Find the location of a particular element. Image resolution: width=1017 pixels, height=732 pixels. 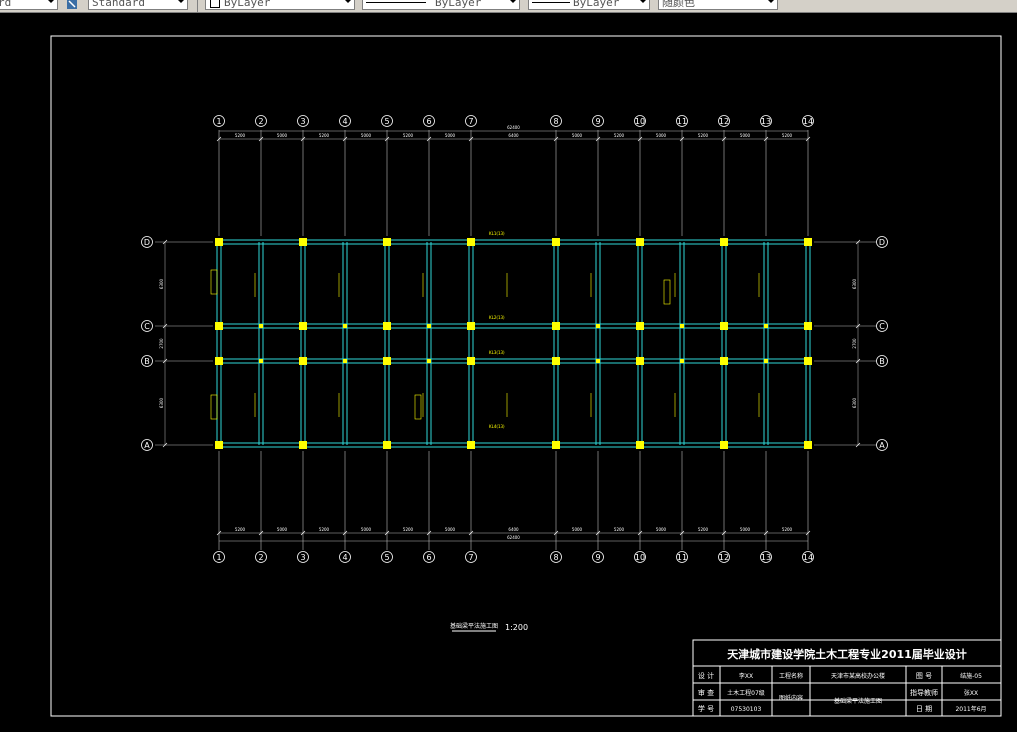

axis-number: 13 is located at coordinates (766, 557).